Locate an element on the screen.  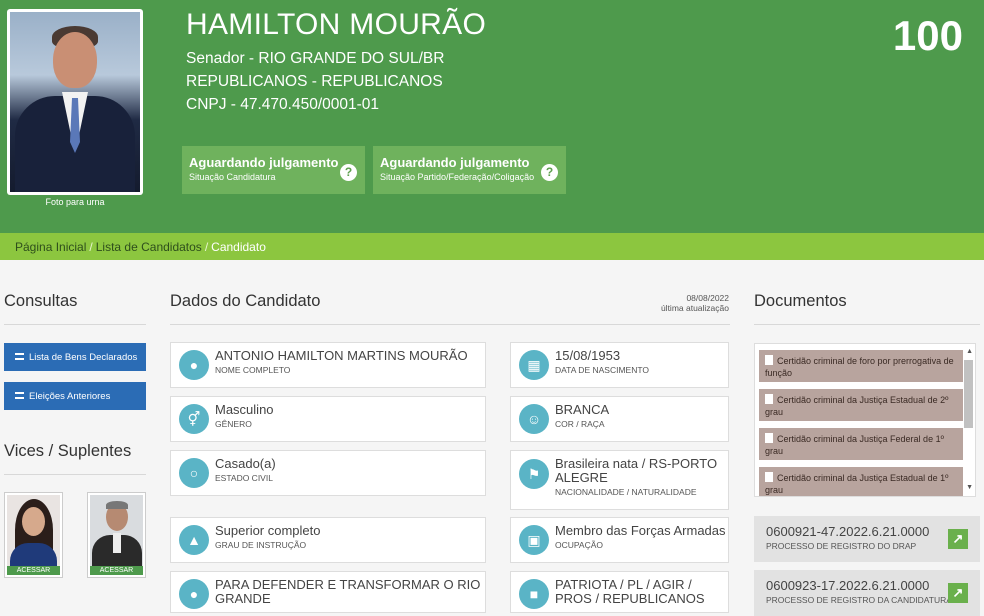
field-data-nascimento: ▦ 15/08/1953 DATA DE NASCIMENTO is located at coordinates (619, 365).